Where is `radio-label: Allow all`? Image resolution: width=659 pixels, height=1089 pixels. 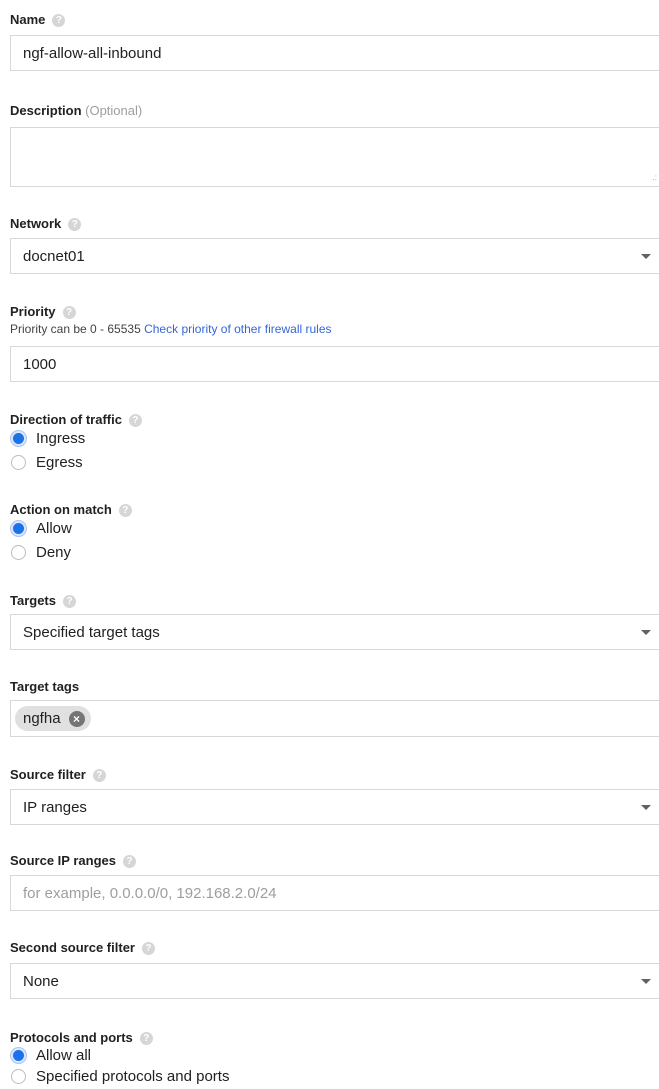
radio-label: Allow all is located at coordinates (64, 1055).